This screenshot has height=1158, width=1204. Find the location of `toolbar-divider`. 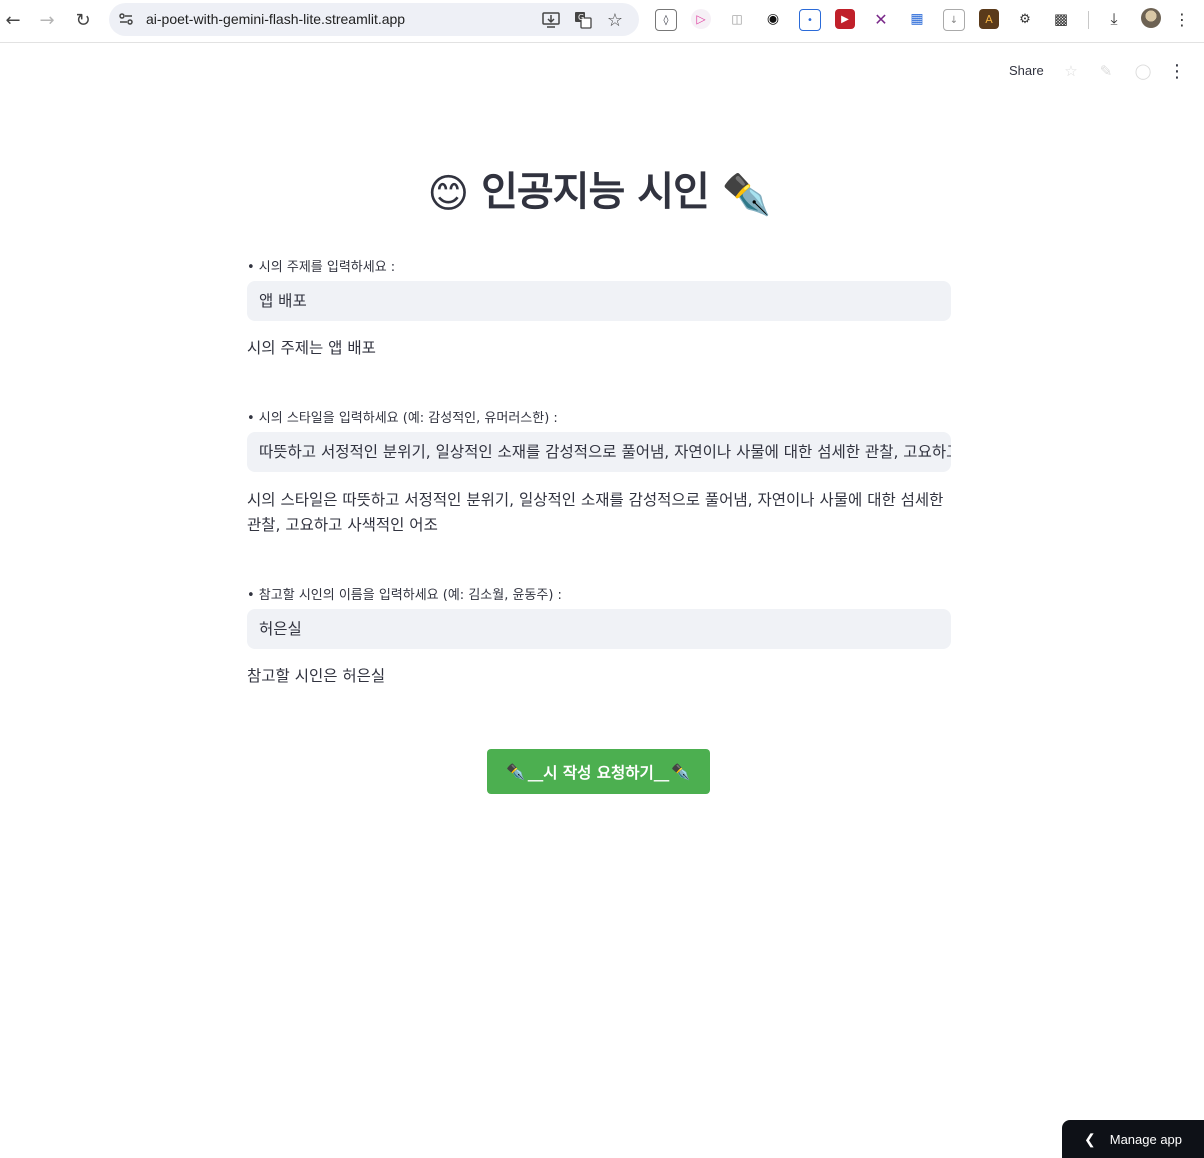

toolbar-divider is located at coordinates (1088, 20).